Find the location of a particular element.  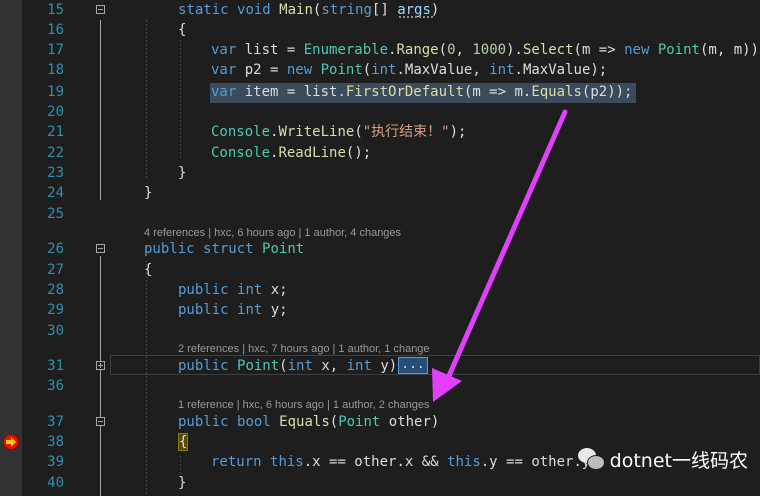

line-number: 37 is located at coordinates (55, 422).